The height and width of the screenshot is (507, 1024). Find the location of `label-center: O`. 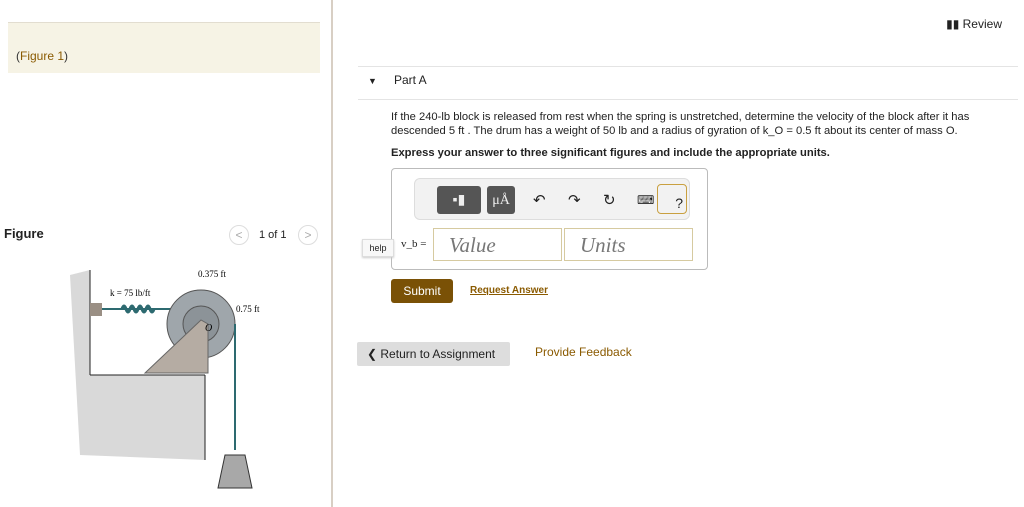

label-center: O is located at coordinates (208, 328).